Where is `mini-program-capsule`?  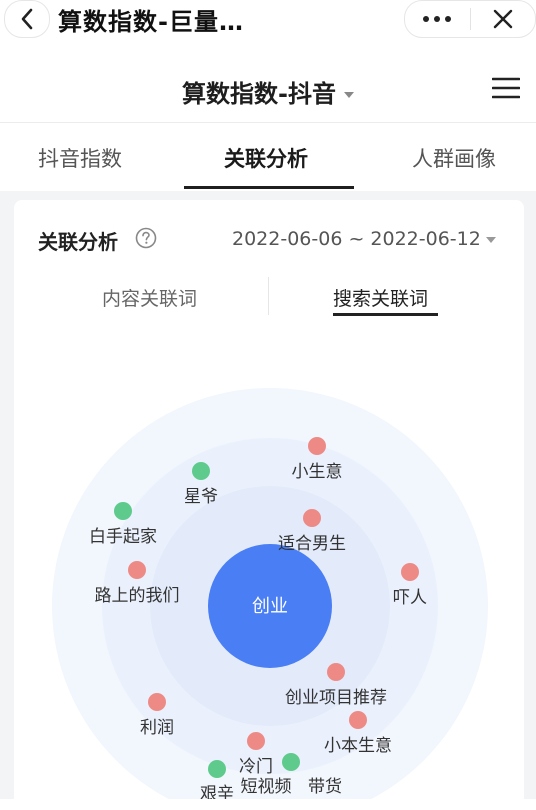 mini-program-capsule is located at coordinates (470, 19).